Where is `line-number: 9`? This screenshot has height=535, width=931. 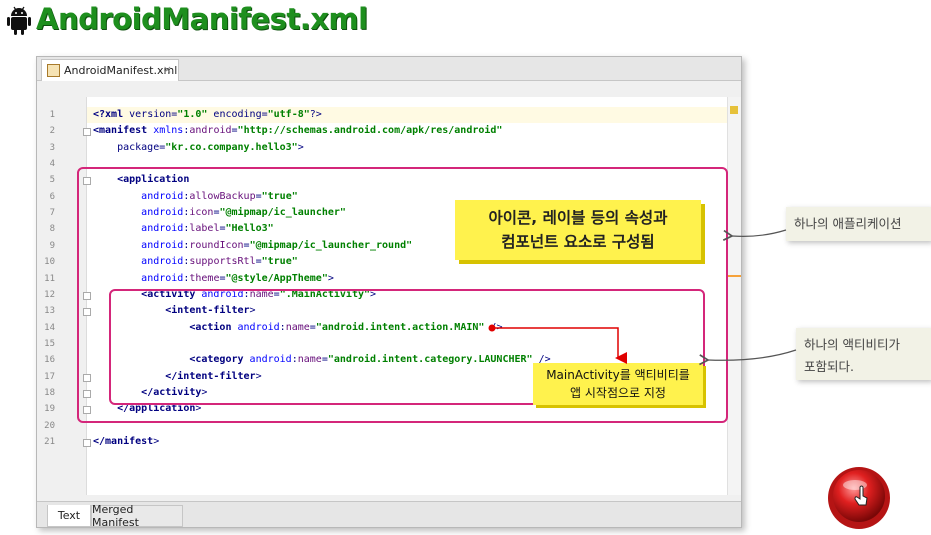 line-number: 9 is located at coordinates (52, 245).